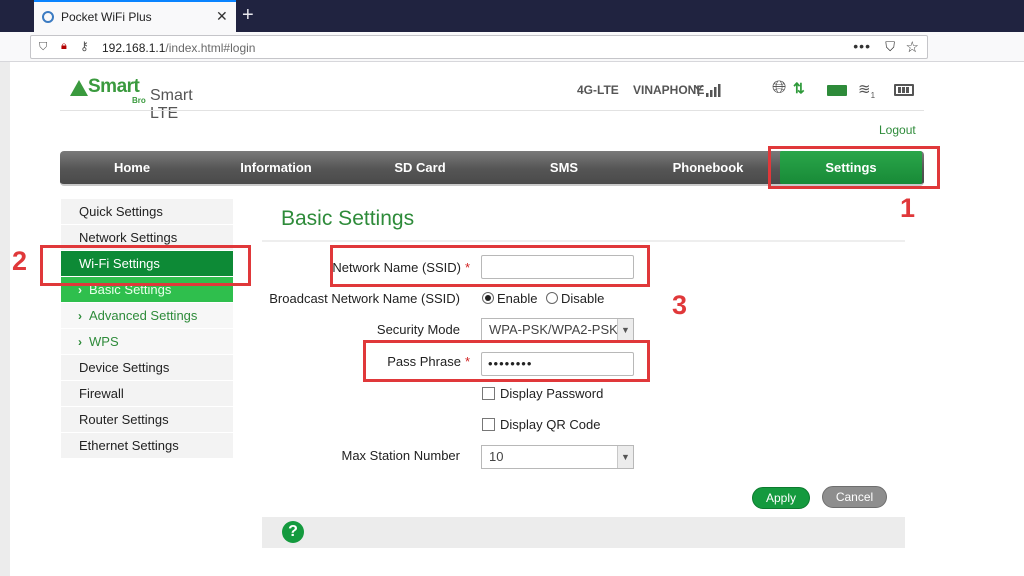 This screenshot has width=1024, height=576. I want to click on svg-text: Y, so click(699, 91).